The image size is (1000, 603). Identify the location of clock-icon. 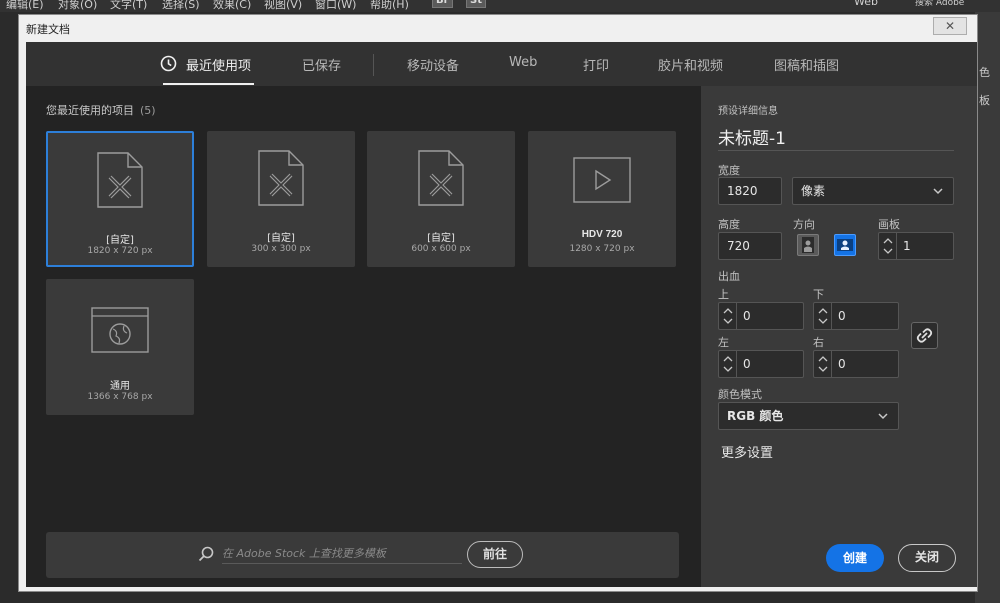
(168, 63).